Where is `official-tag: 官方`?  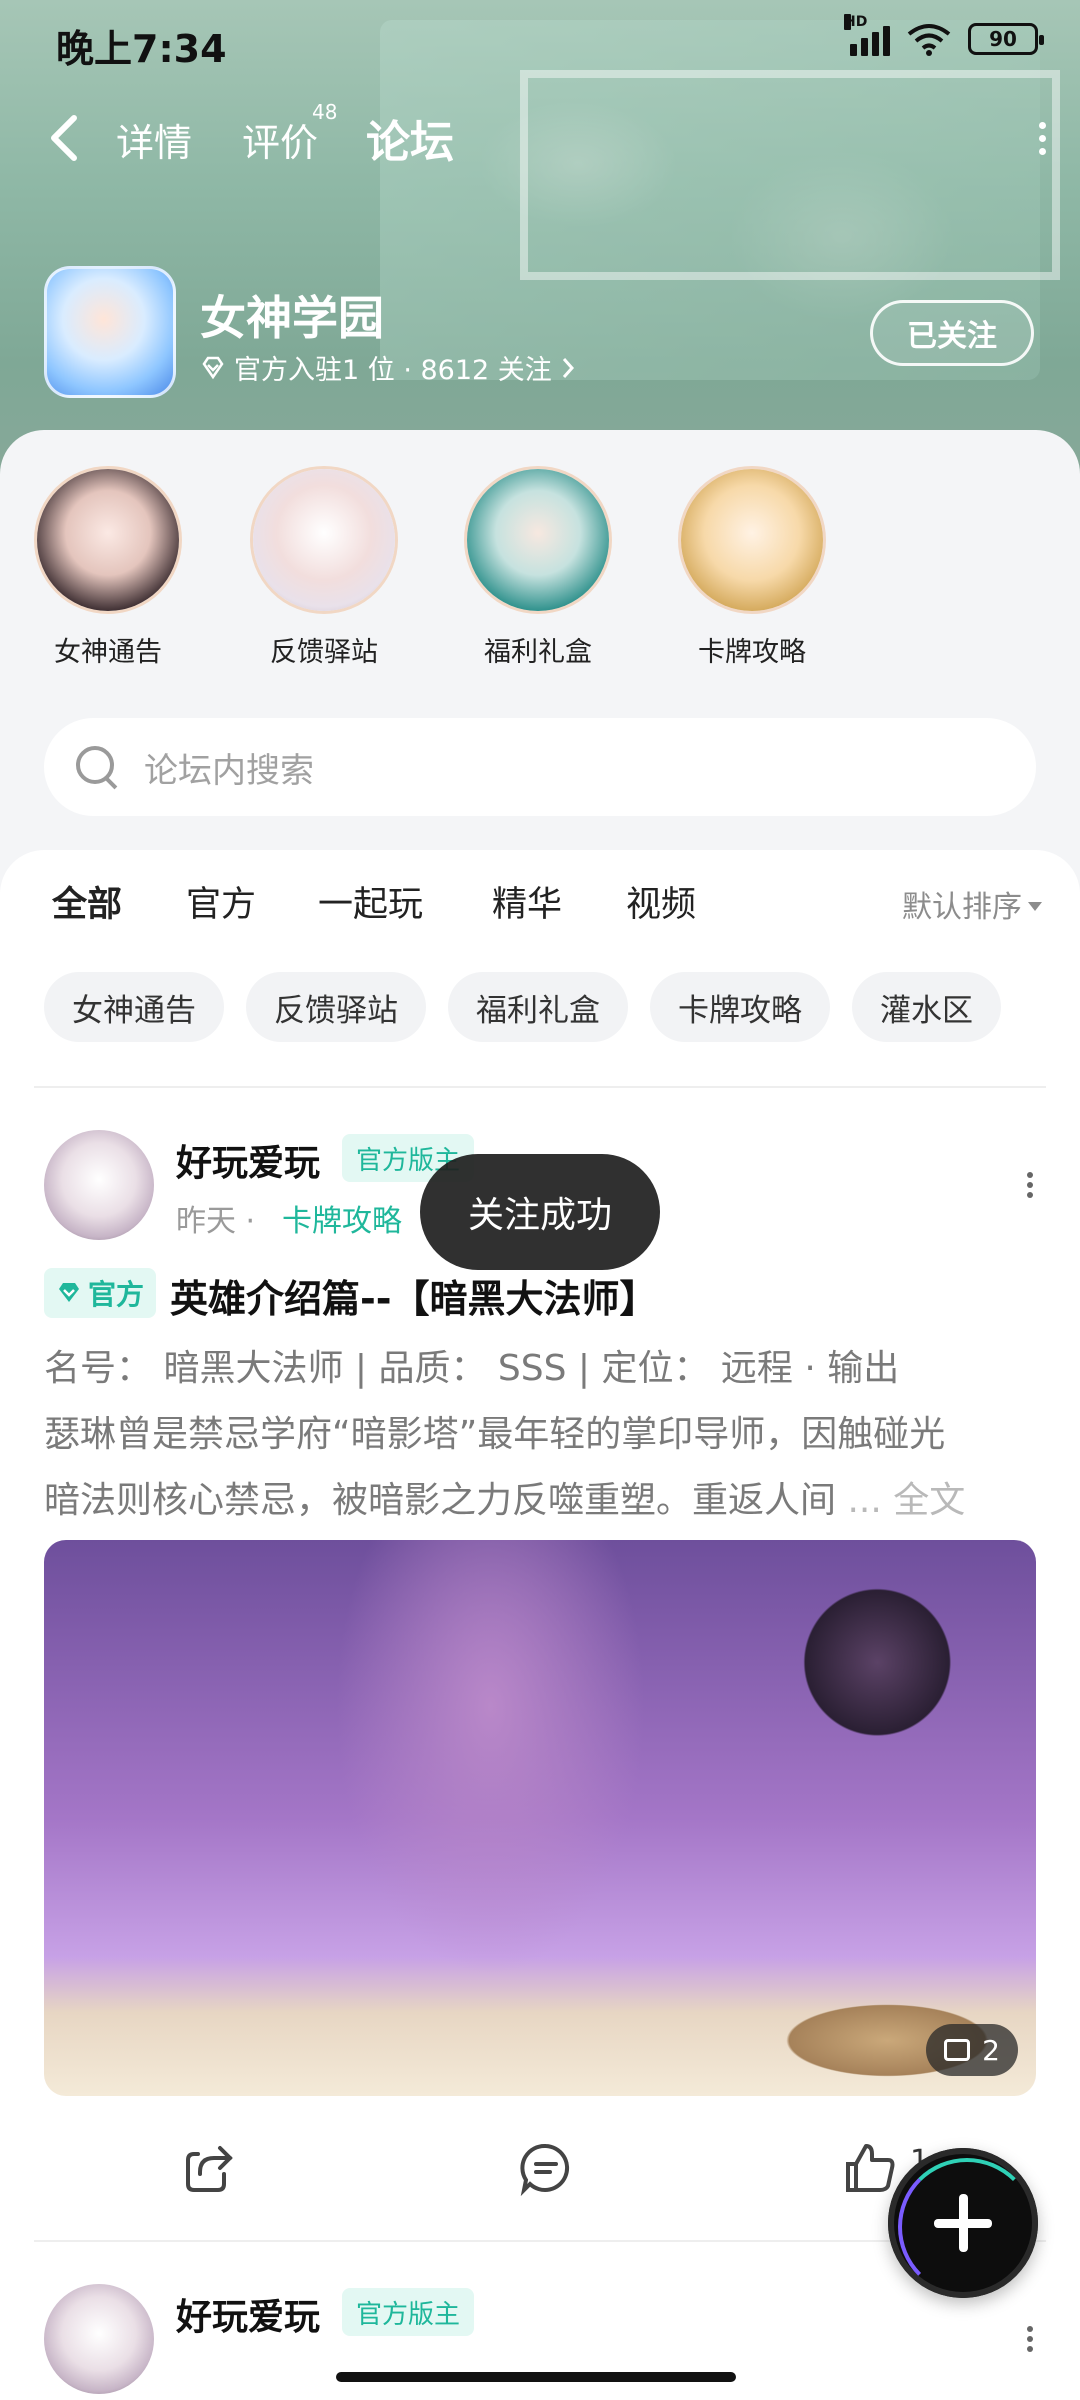 official-tag: 官方 is located at coordinates (100, 1293).